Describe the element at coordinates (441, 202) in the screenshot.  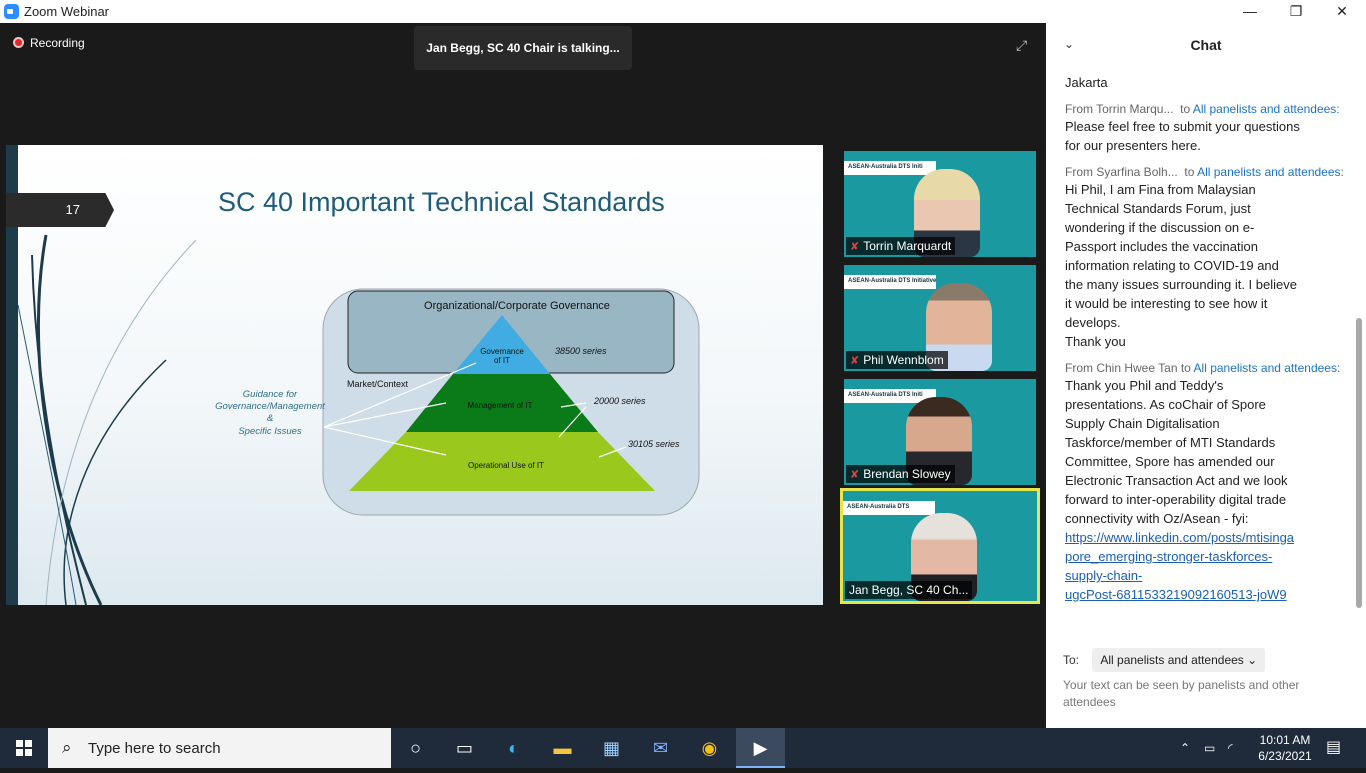
I see `slide-title: SC 40 Important Technical Standards` at that location.